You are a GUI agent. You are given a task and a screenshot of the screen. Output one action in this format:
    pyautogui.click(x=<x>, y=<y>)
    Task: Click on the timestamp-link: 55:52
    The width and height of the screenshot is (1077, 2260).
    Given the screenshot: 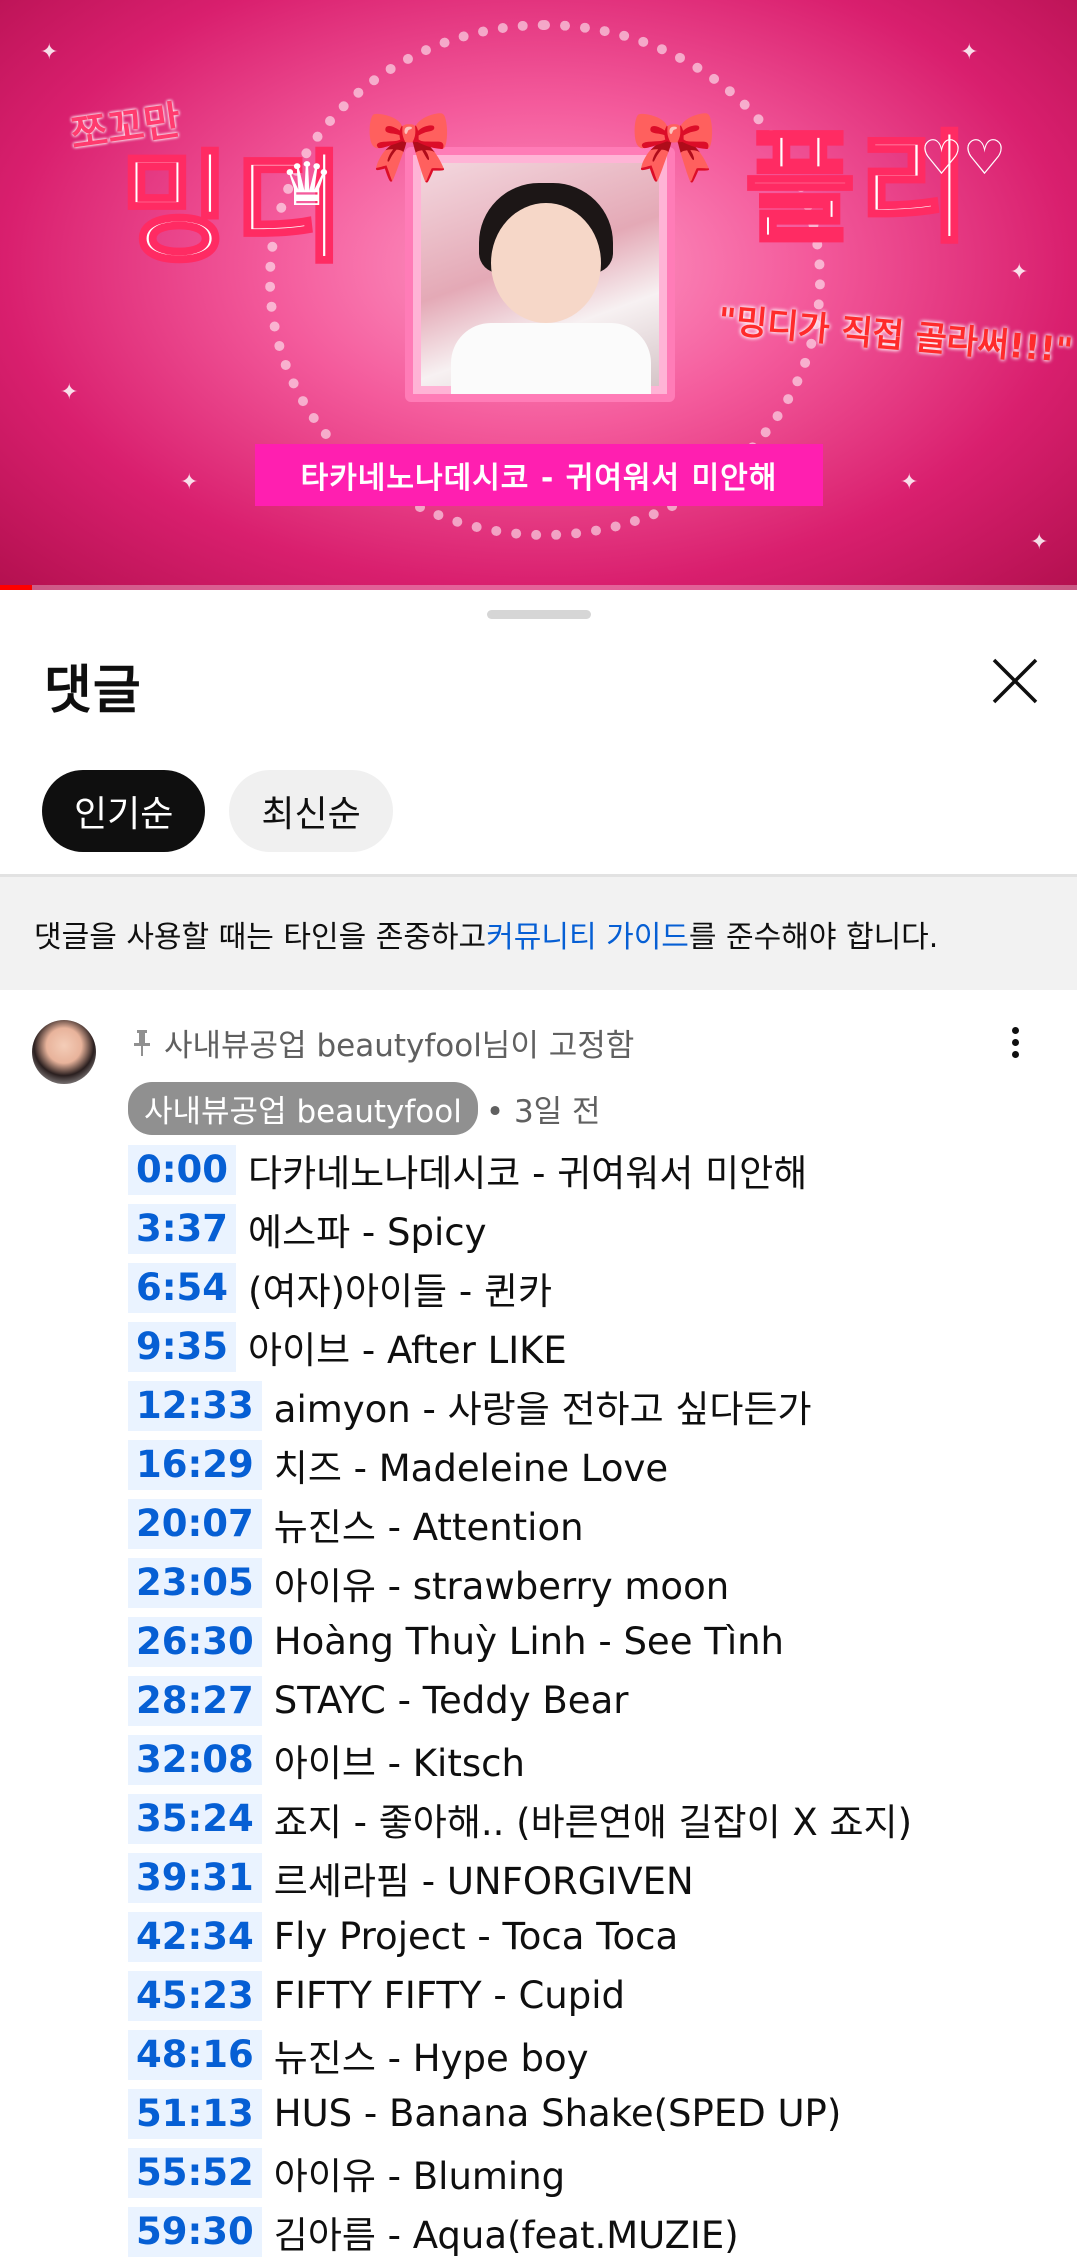 What is the action you would take?
    pyautogui.click(x=195, y=2172)
    